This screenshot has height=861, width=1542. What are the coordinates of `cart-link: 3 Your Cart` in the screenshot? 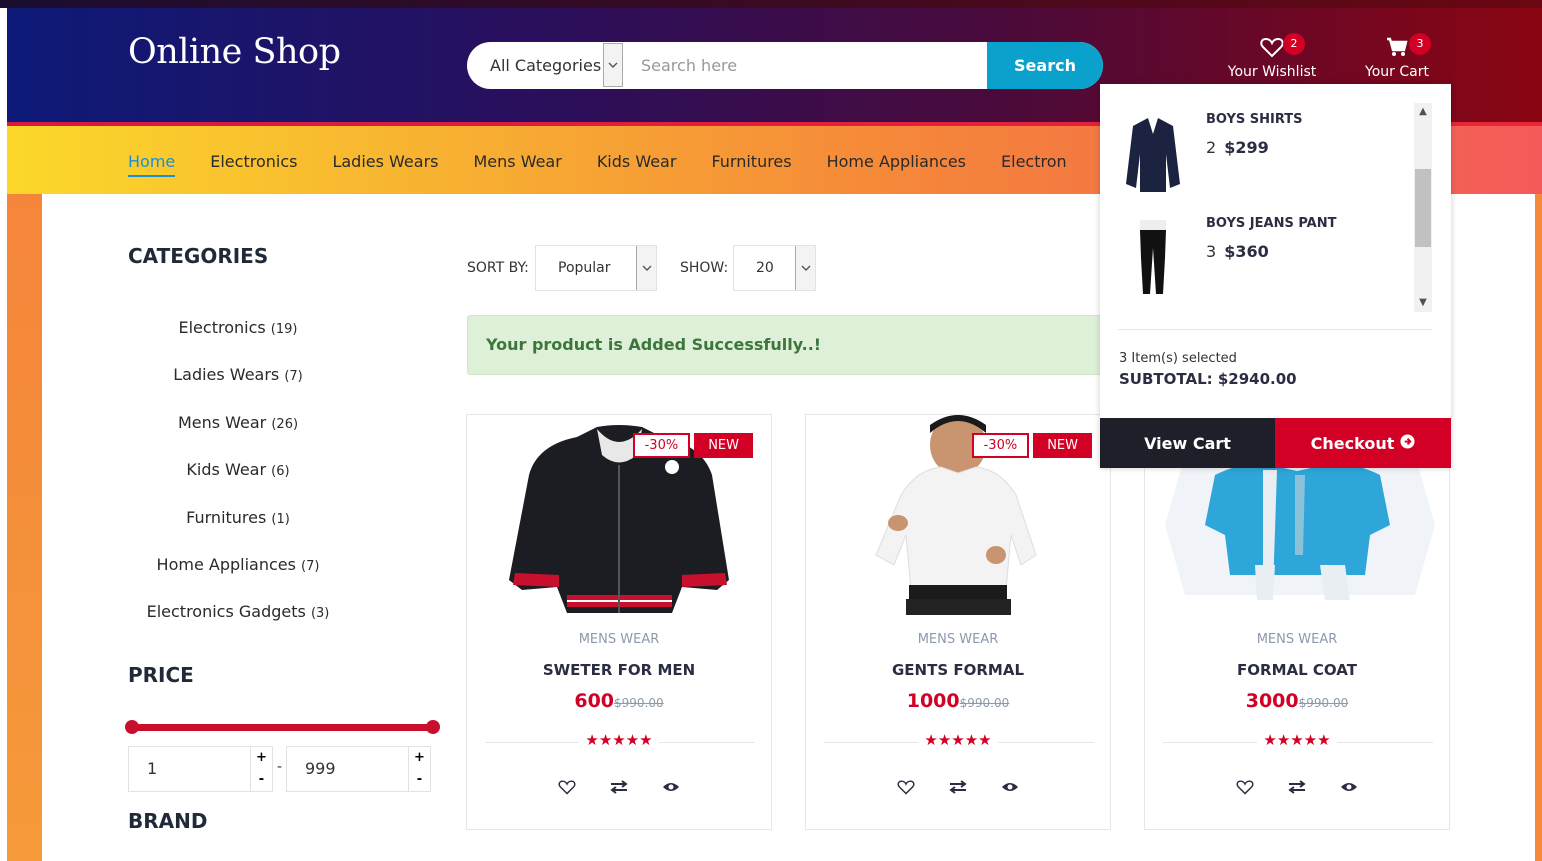 It's located at (1397, 56).